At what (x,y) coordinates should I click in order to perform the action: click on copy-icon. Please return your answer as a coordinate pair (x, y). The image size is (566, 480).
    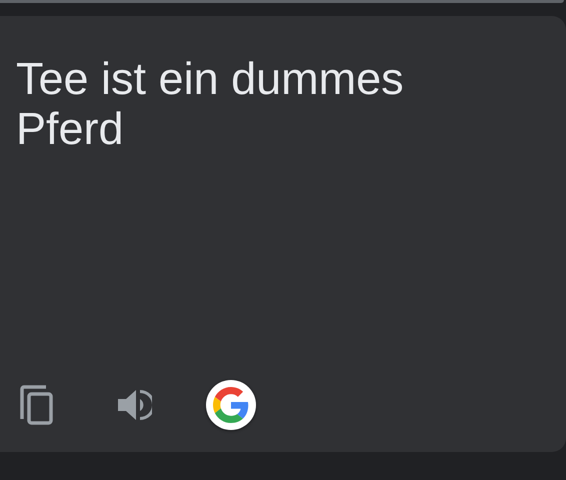
    Looking at the image, I should click on (37, 405).